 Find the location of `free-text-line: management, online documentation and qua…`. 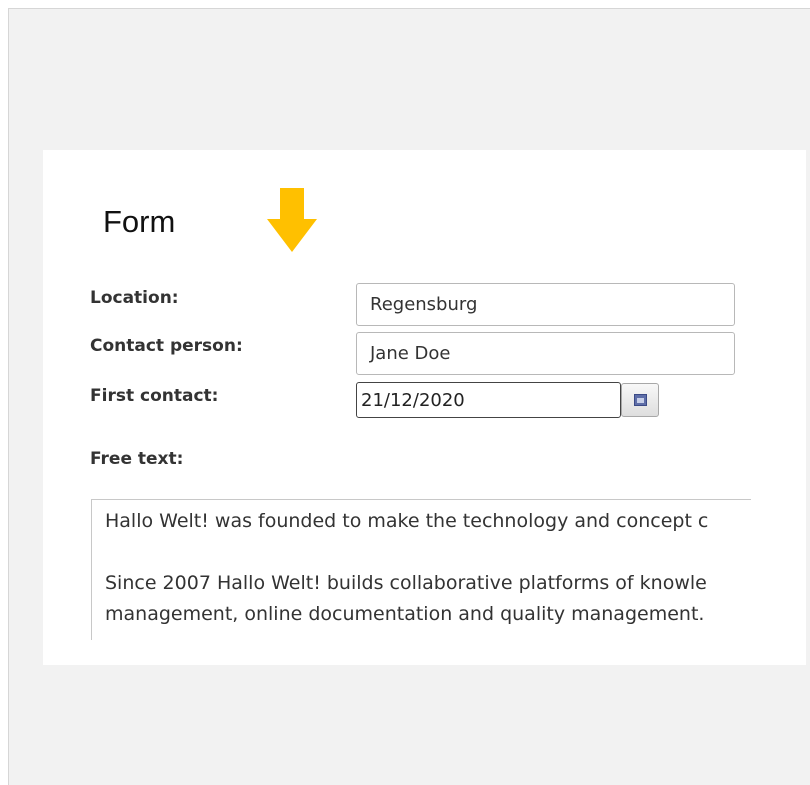

free-text-line: management, online documentation and qua… is located at coordinates (405, 614).